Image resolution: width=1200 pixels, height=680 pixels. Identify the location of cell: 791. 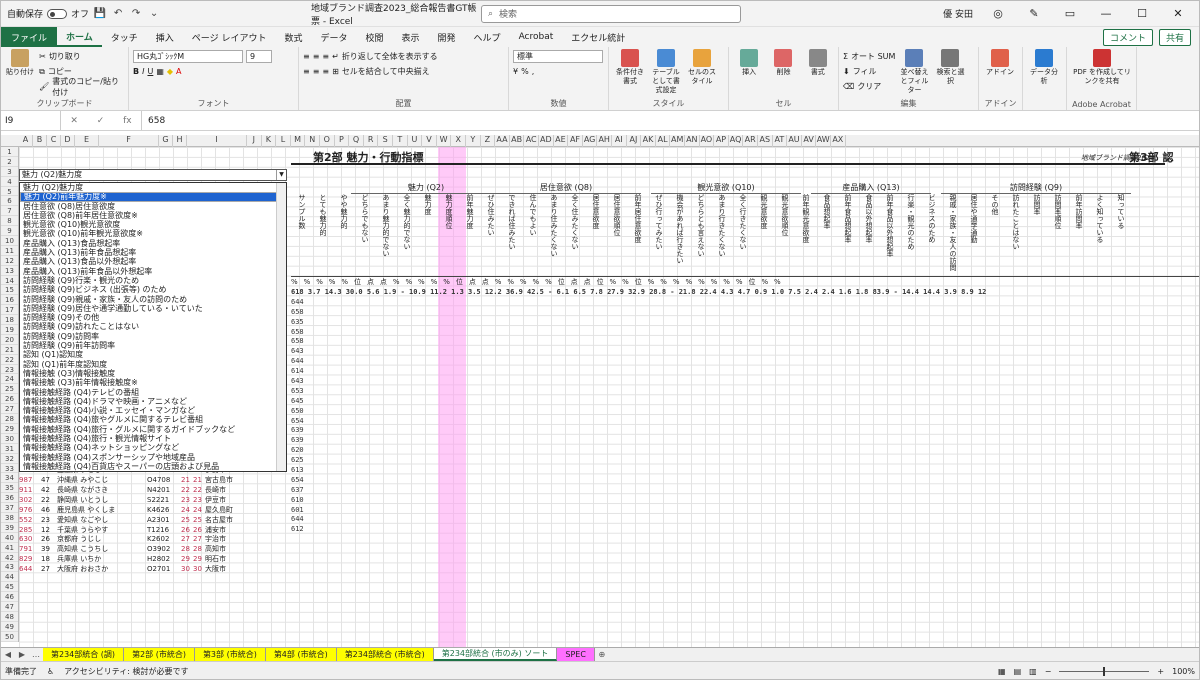
(30, 549).